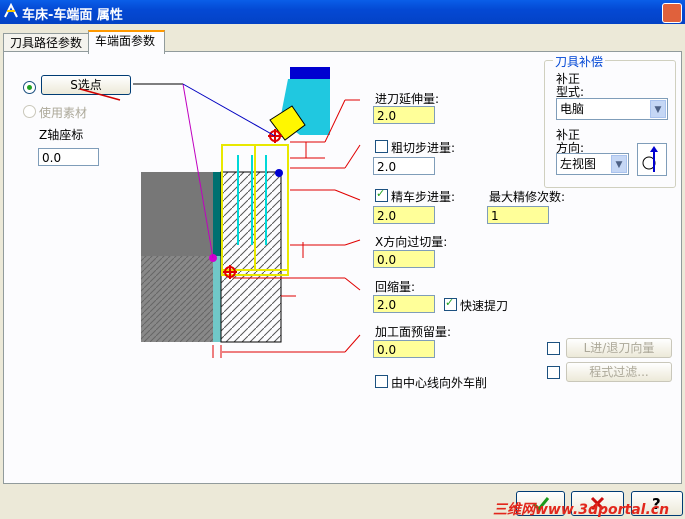  Describe the element at coordinates (404, 304) in the screenshot. I see `retract-input: 2.0` at that location.